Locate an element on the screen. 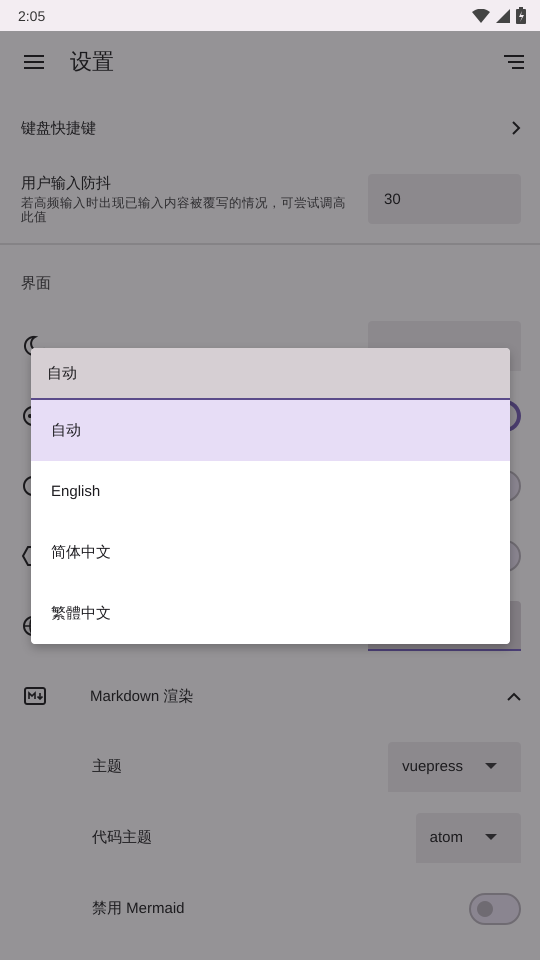 The height and width of the screenshot is (960, 540). chevron-right-icon is located at coordinates (516, 128).